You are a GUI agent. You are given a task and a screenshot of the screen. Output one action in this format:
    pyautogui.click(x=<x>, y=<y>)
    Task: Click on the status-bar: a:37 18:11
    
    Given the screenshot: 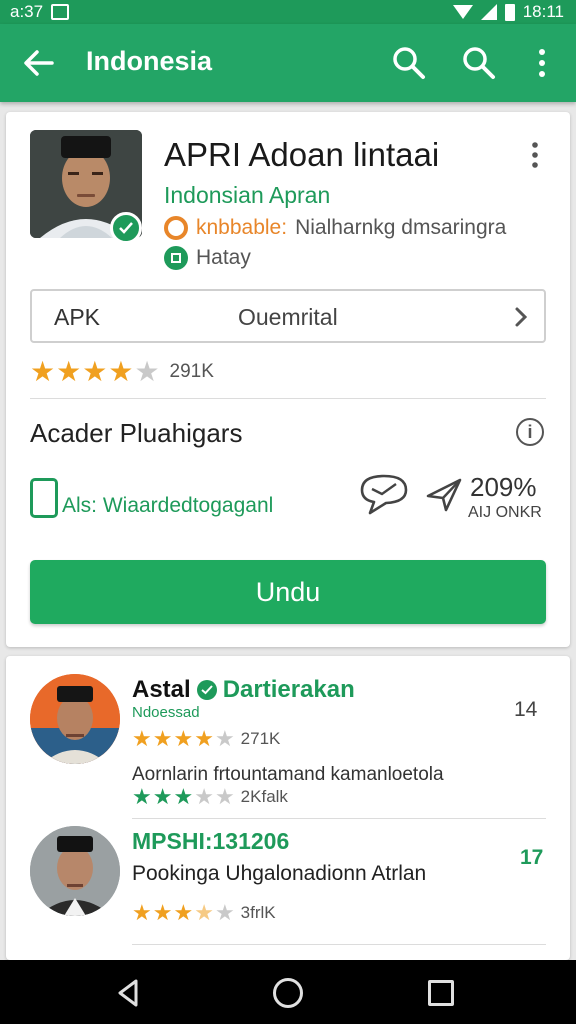 What is the action you would take?
    pyautogui.click(x=288, y=12)
    